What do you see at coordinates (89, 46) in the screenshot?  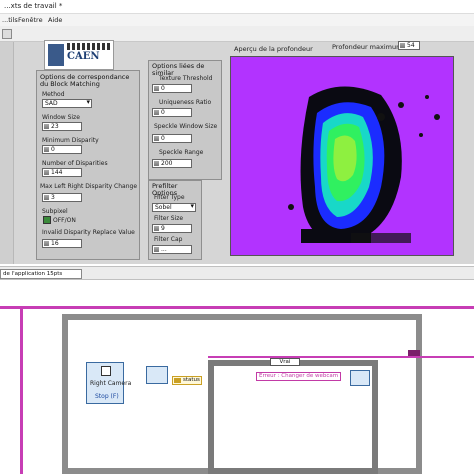 I see `logo-pattern` at bounding box center [89, 46].